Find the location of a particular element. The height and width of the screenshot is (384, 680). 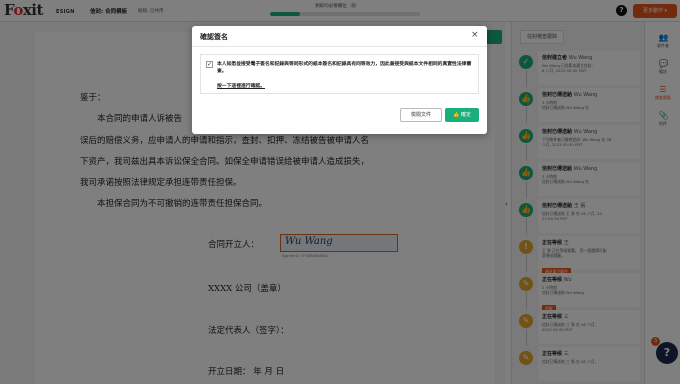

confirm-button: 👍 確定 is located at coordinates (462, 115).